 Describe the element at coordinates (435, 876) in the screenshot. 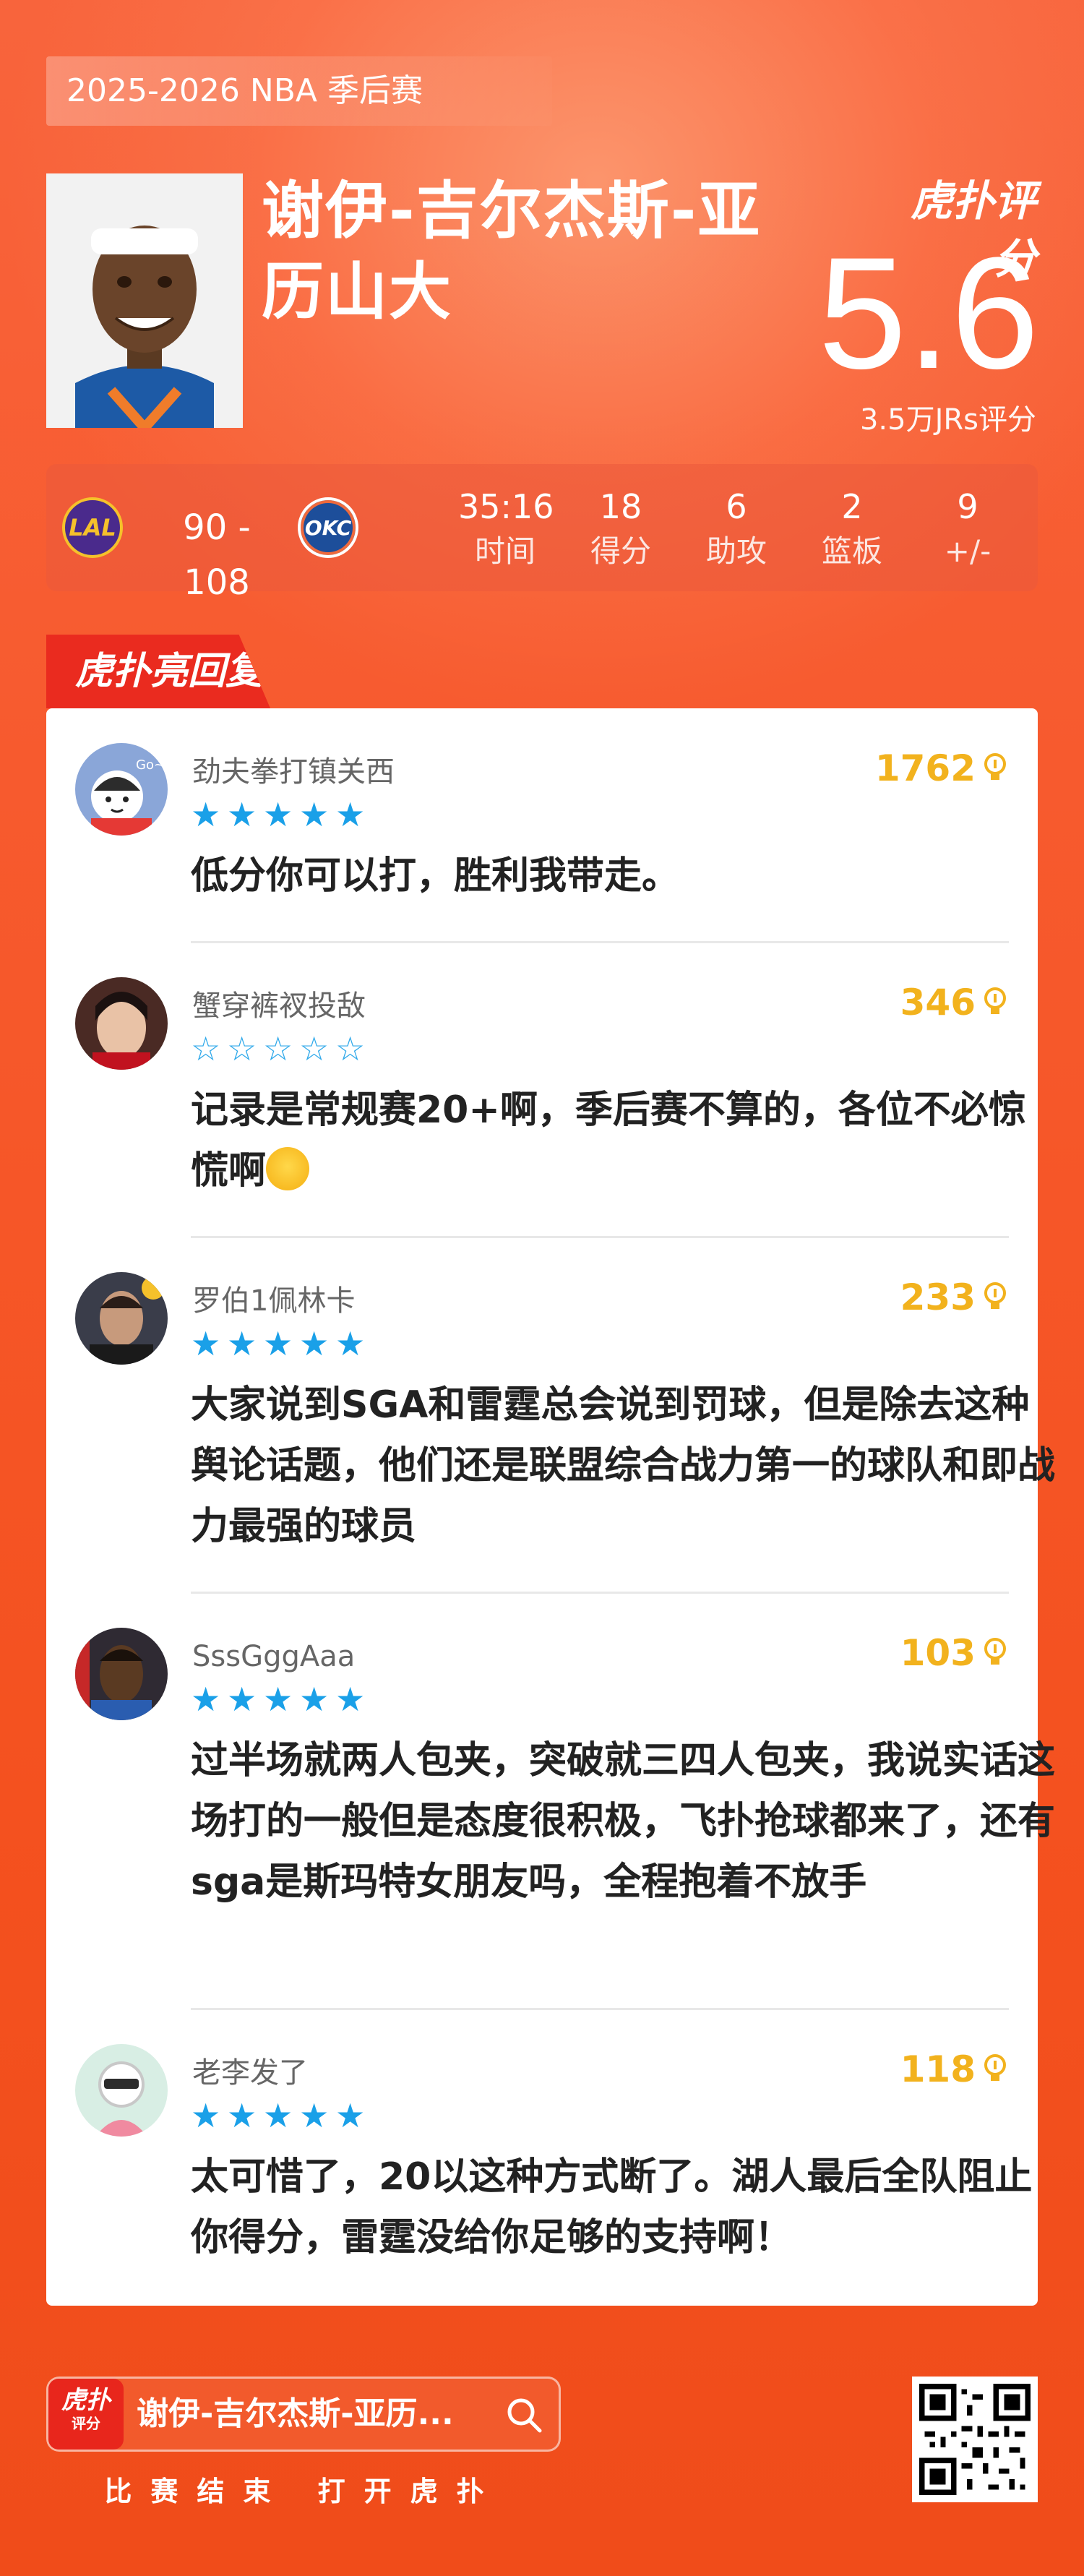

I see `comment-text: 低分你可以打，胜利我带走。` at that location.